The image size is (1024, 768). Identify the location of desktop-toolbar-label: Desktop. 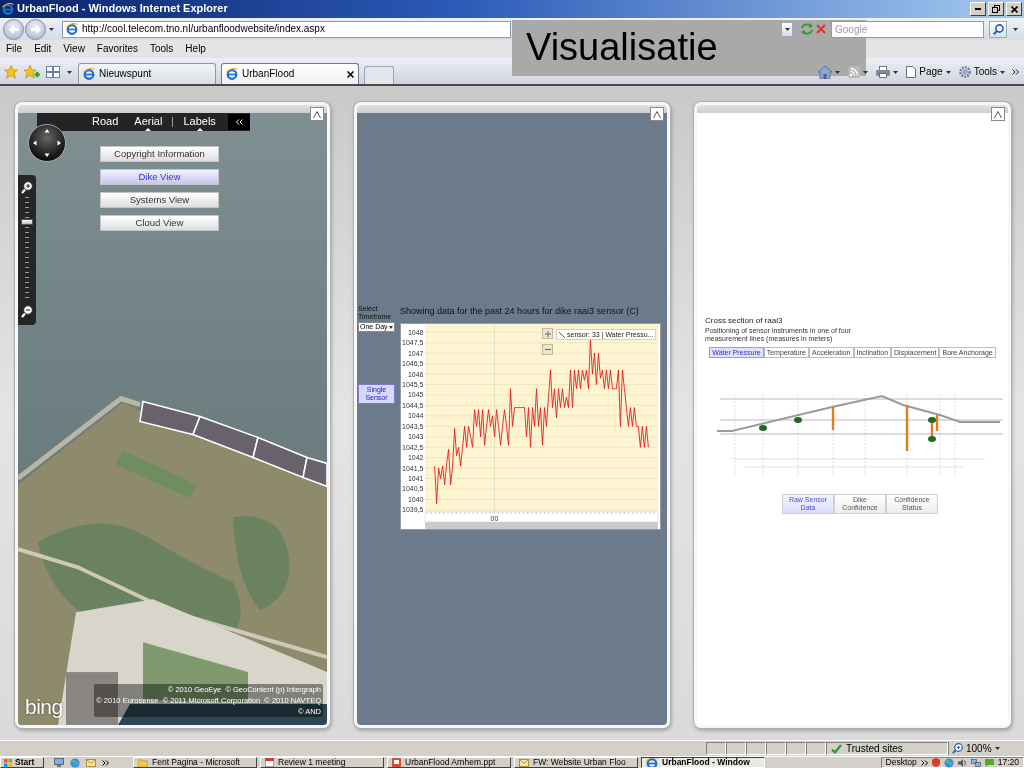
(901, 762).